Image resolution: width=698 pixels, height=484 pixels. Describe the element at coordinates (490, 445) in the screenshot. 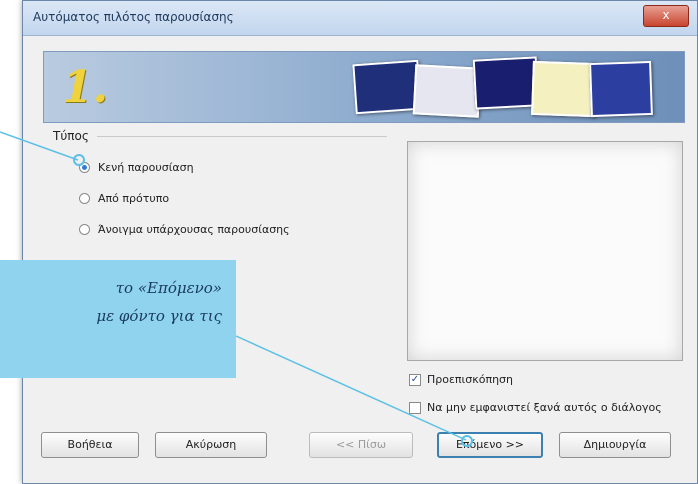

I see `next-button: Επόμενο >>` at that location.